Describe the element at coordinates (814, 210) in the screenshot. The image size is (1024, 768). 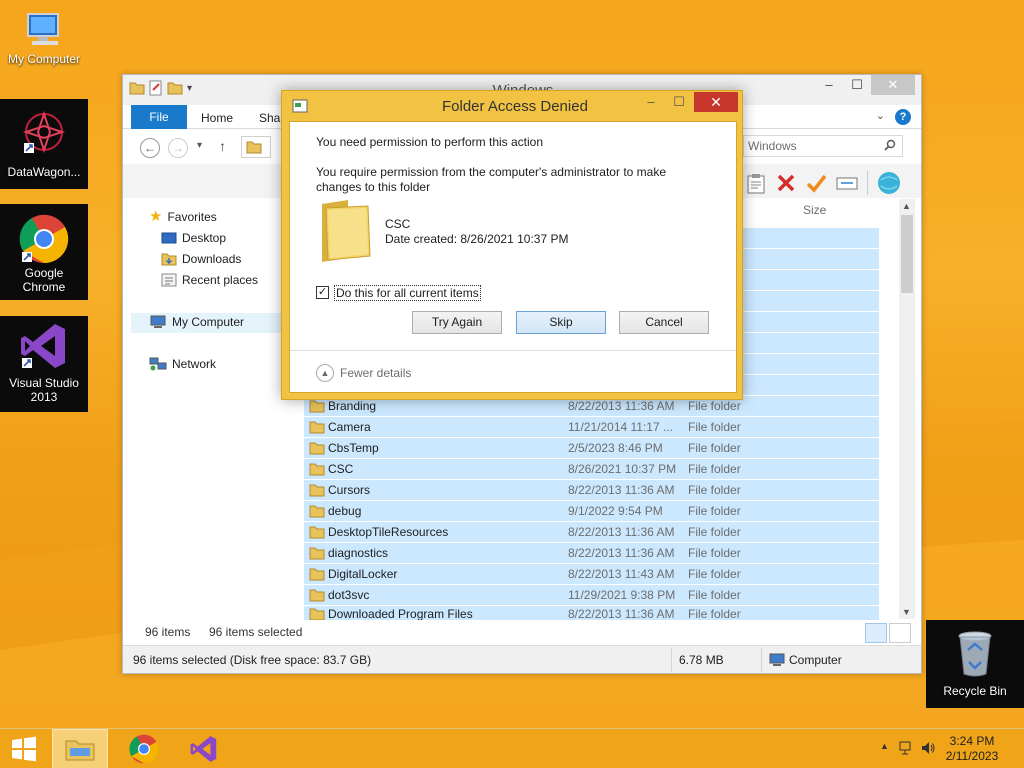
I see `column-header-size: Size` at that location.